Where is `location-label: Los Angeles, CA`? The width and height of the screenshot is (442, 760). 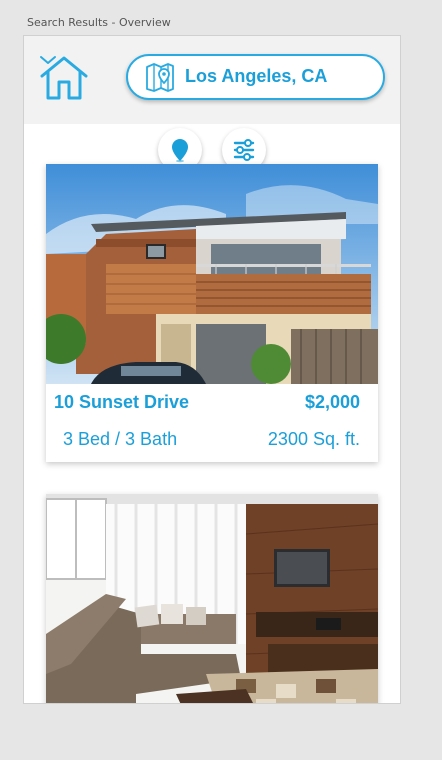
location-label: Los Angeles, CA is located at coordinates (256, 76).